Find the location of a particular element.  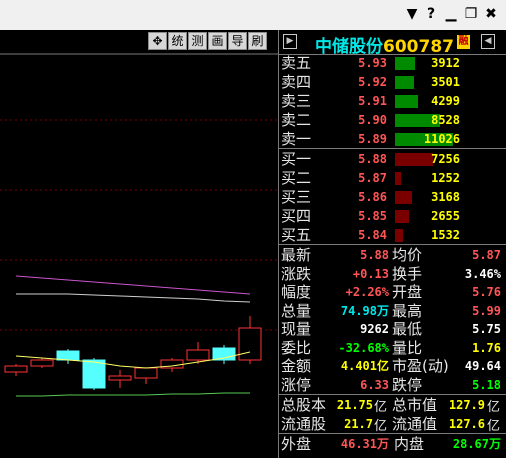

stats-row: 委比 -32.68% 量比 1.76 is located at coordinates (392, 348).